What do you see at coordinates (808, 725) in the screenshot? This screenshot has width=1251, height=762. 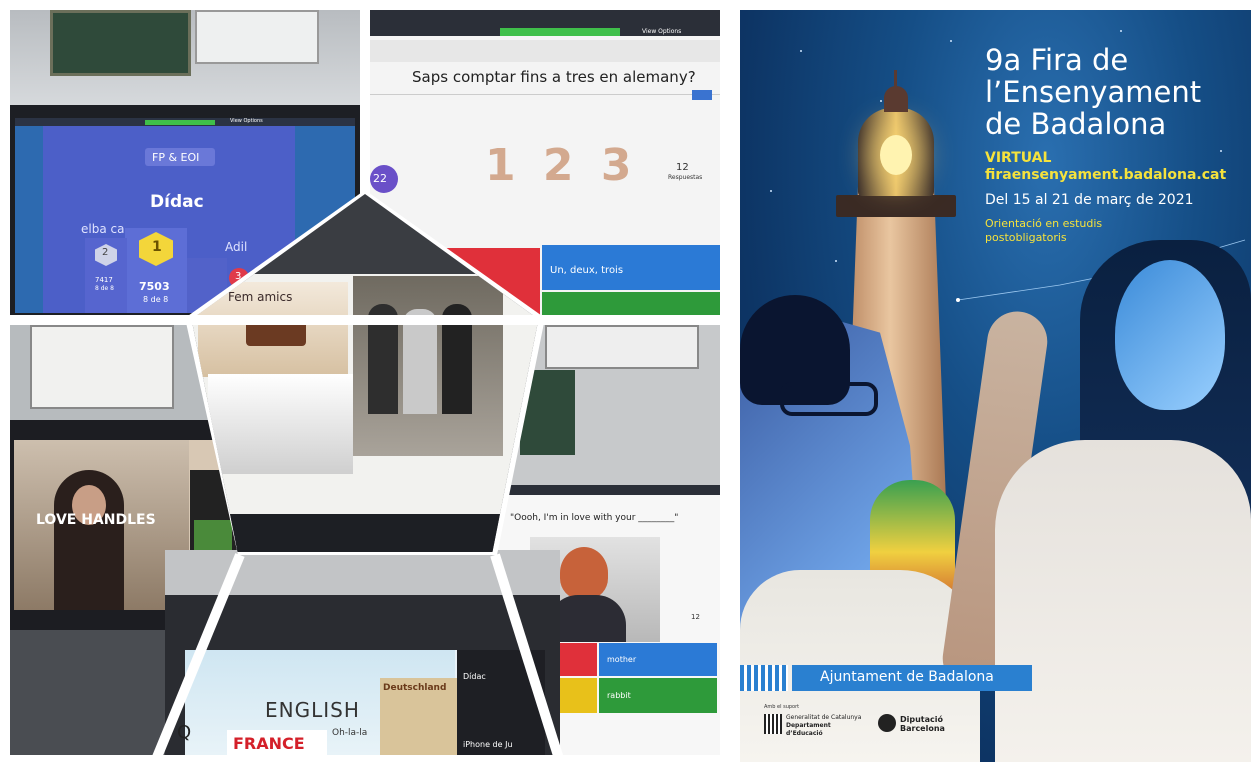 I see `generalitat-line-2: Departament` at bounding box center [808, 725].